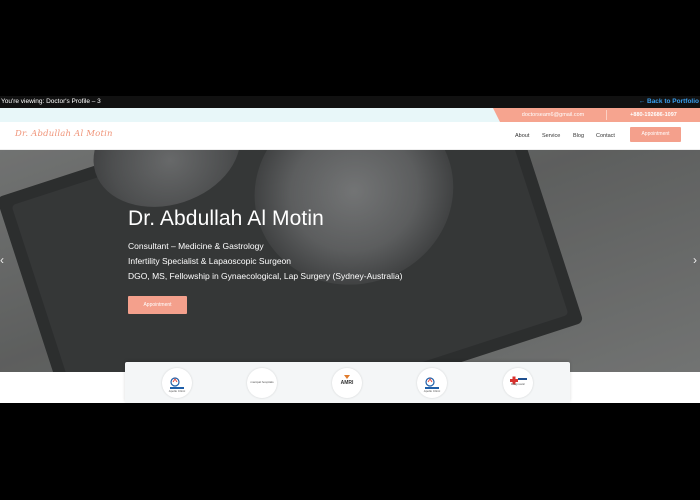 Image resolution: width=700 pixels, height=500 pixels. I want to click on nav-contact: Contact, so click(605, 136).